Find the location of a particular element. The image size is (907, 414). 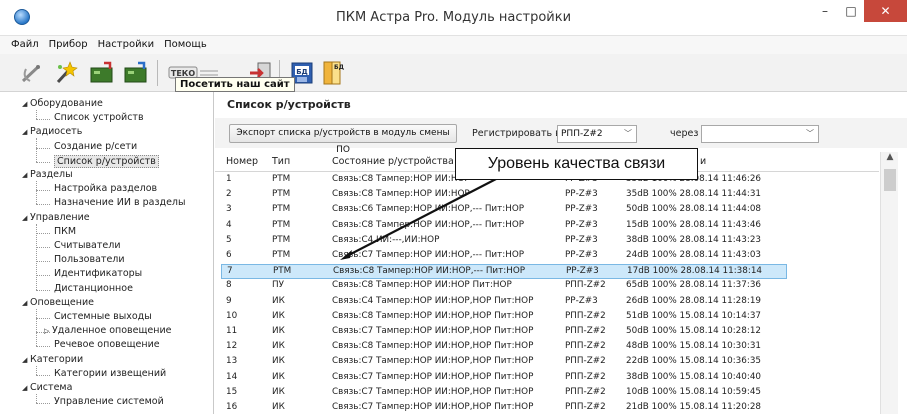

tree-item: Категории извещений is located at coordinates (110, 373).